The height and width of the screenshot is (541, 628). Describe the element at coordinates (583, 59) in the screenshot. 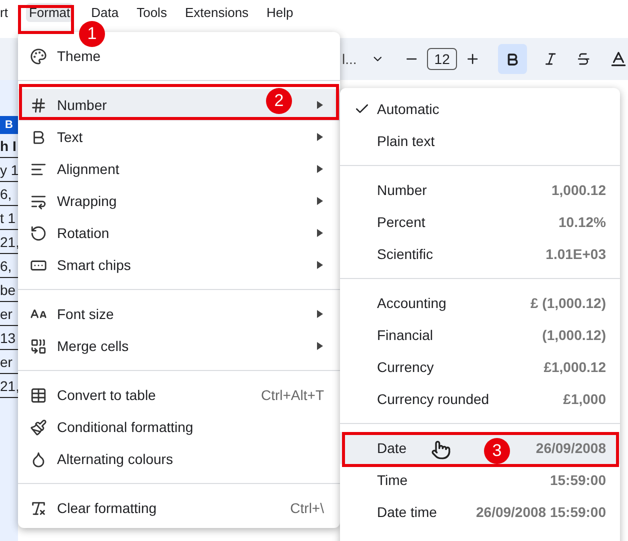

I see `strikethrough-icon` at that location.